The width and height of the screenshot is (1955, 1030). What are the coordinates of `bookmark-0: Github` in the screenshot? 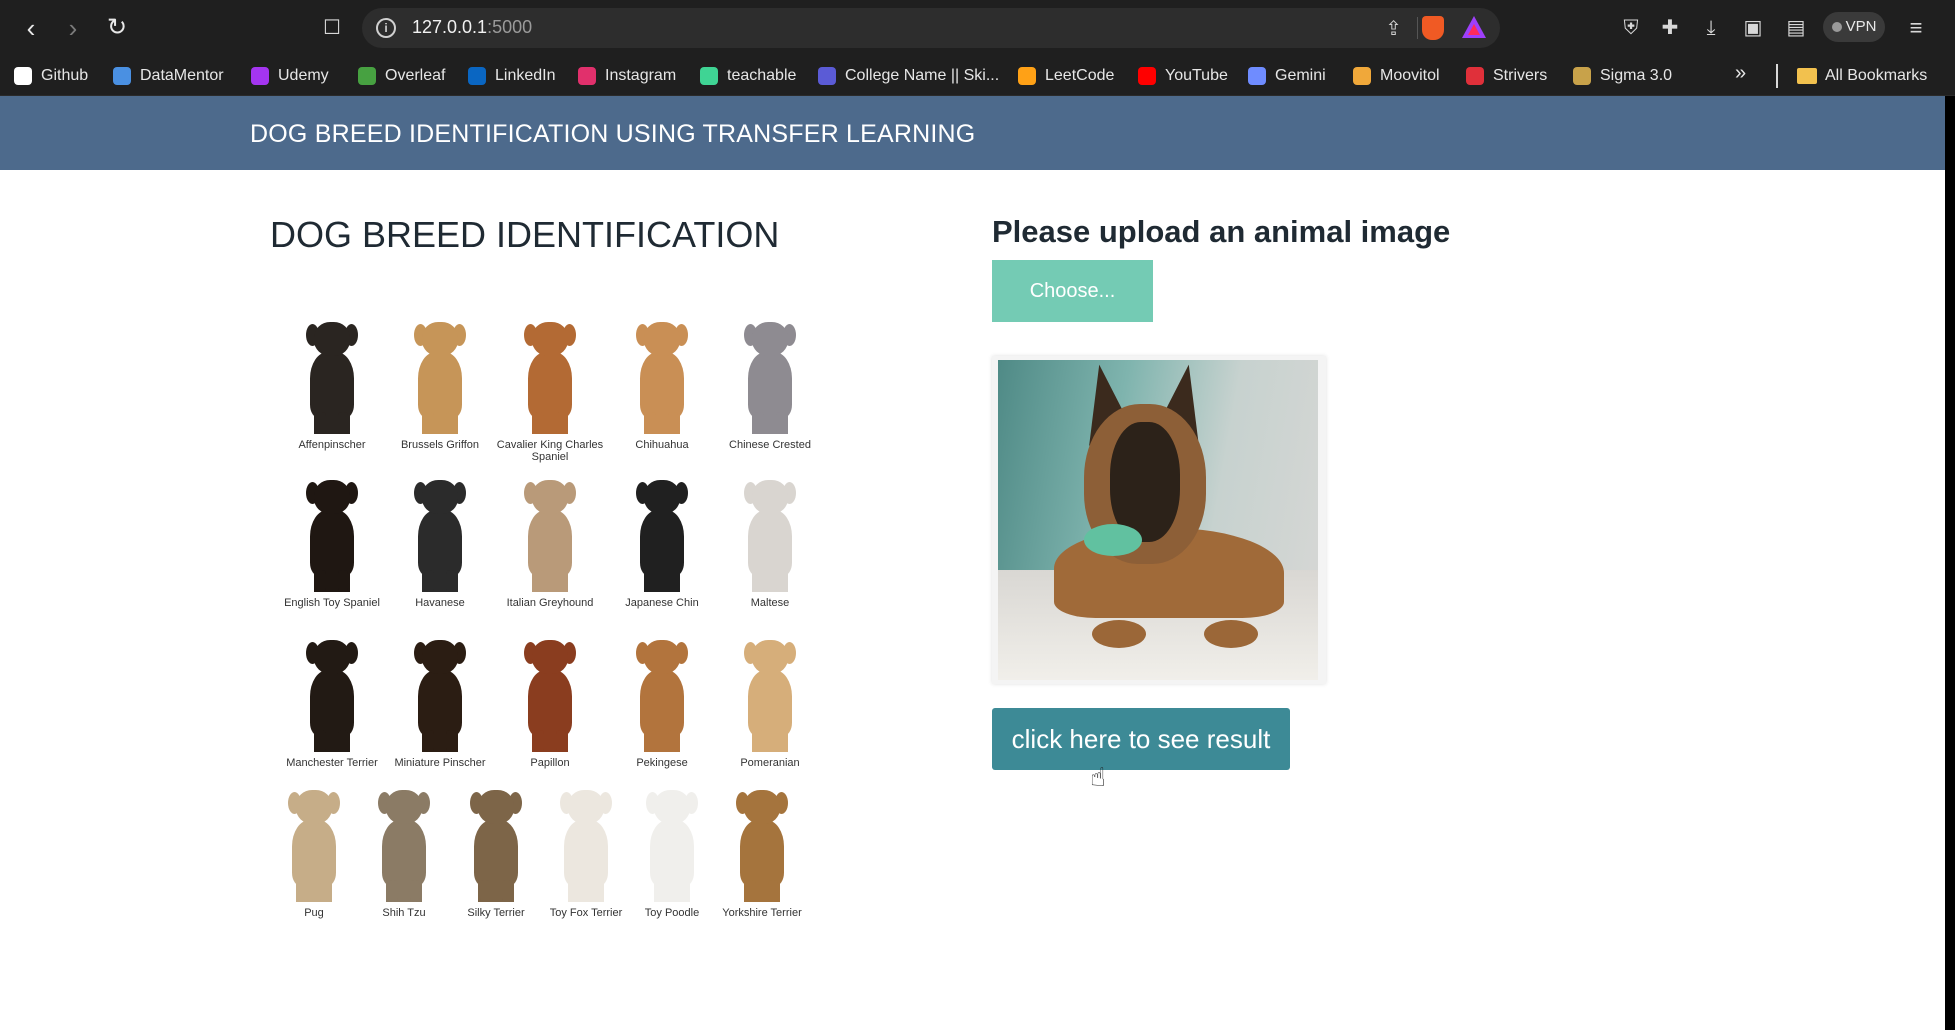 It's located at (51, 76).